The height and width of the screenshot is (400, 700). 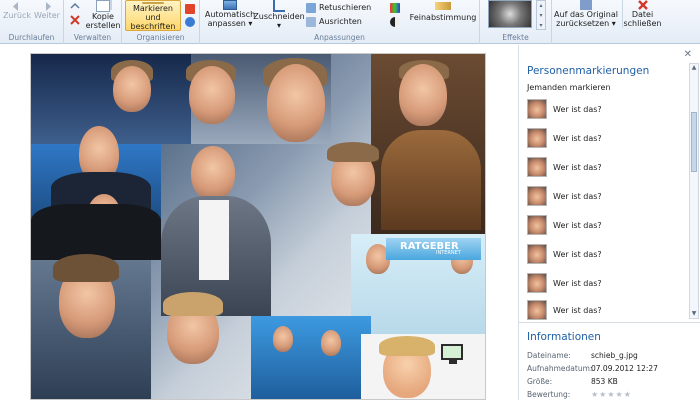 What do you see at coordinates (694, 68) in the screenshot?
I see `scroll-up-icon: ▲` at bounding box center [694, 68].